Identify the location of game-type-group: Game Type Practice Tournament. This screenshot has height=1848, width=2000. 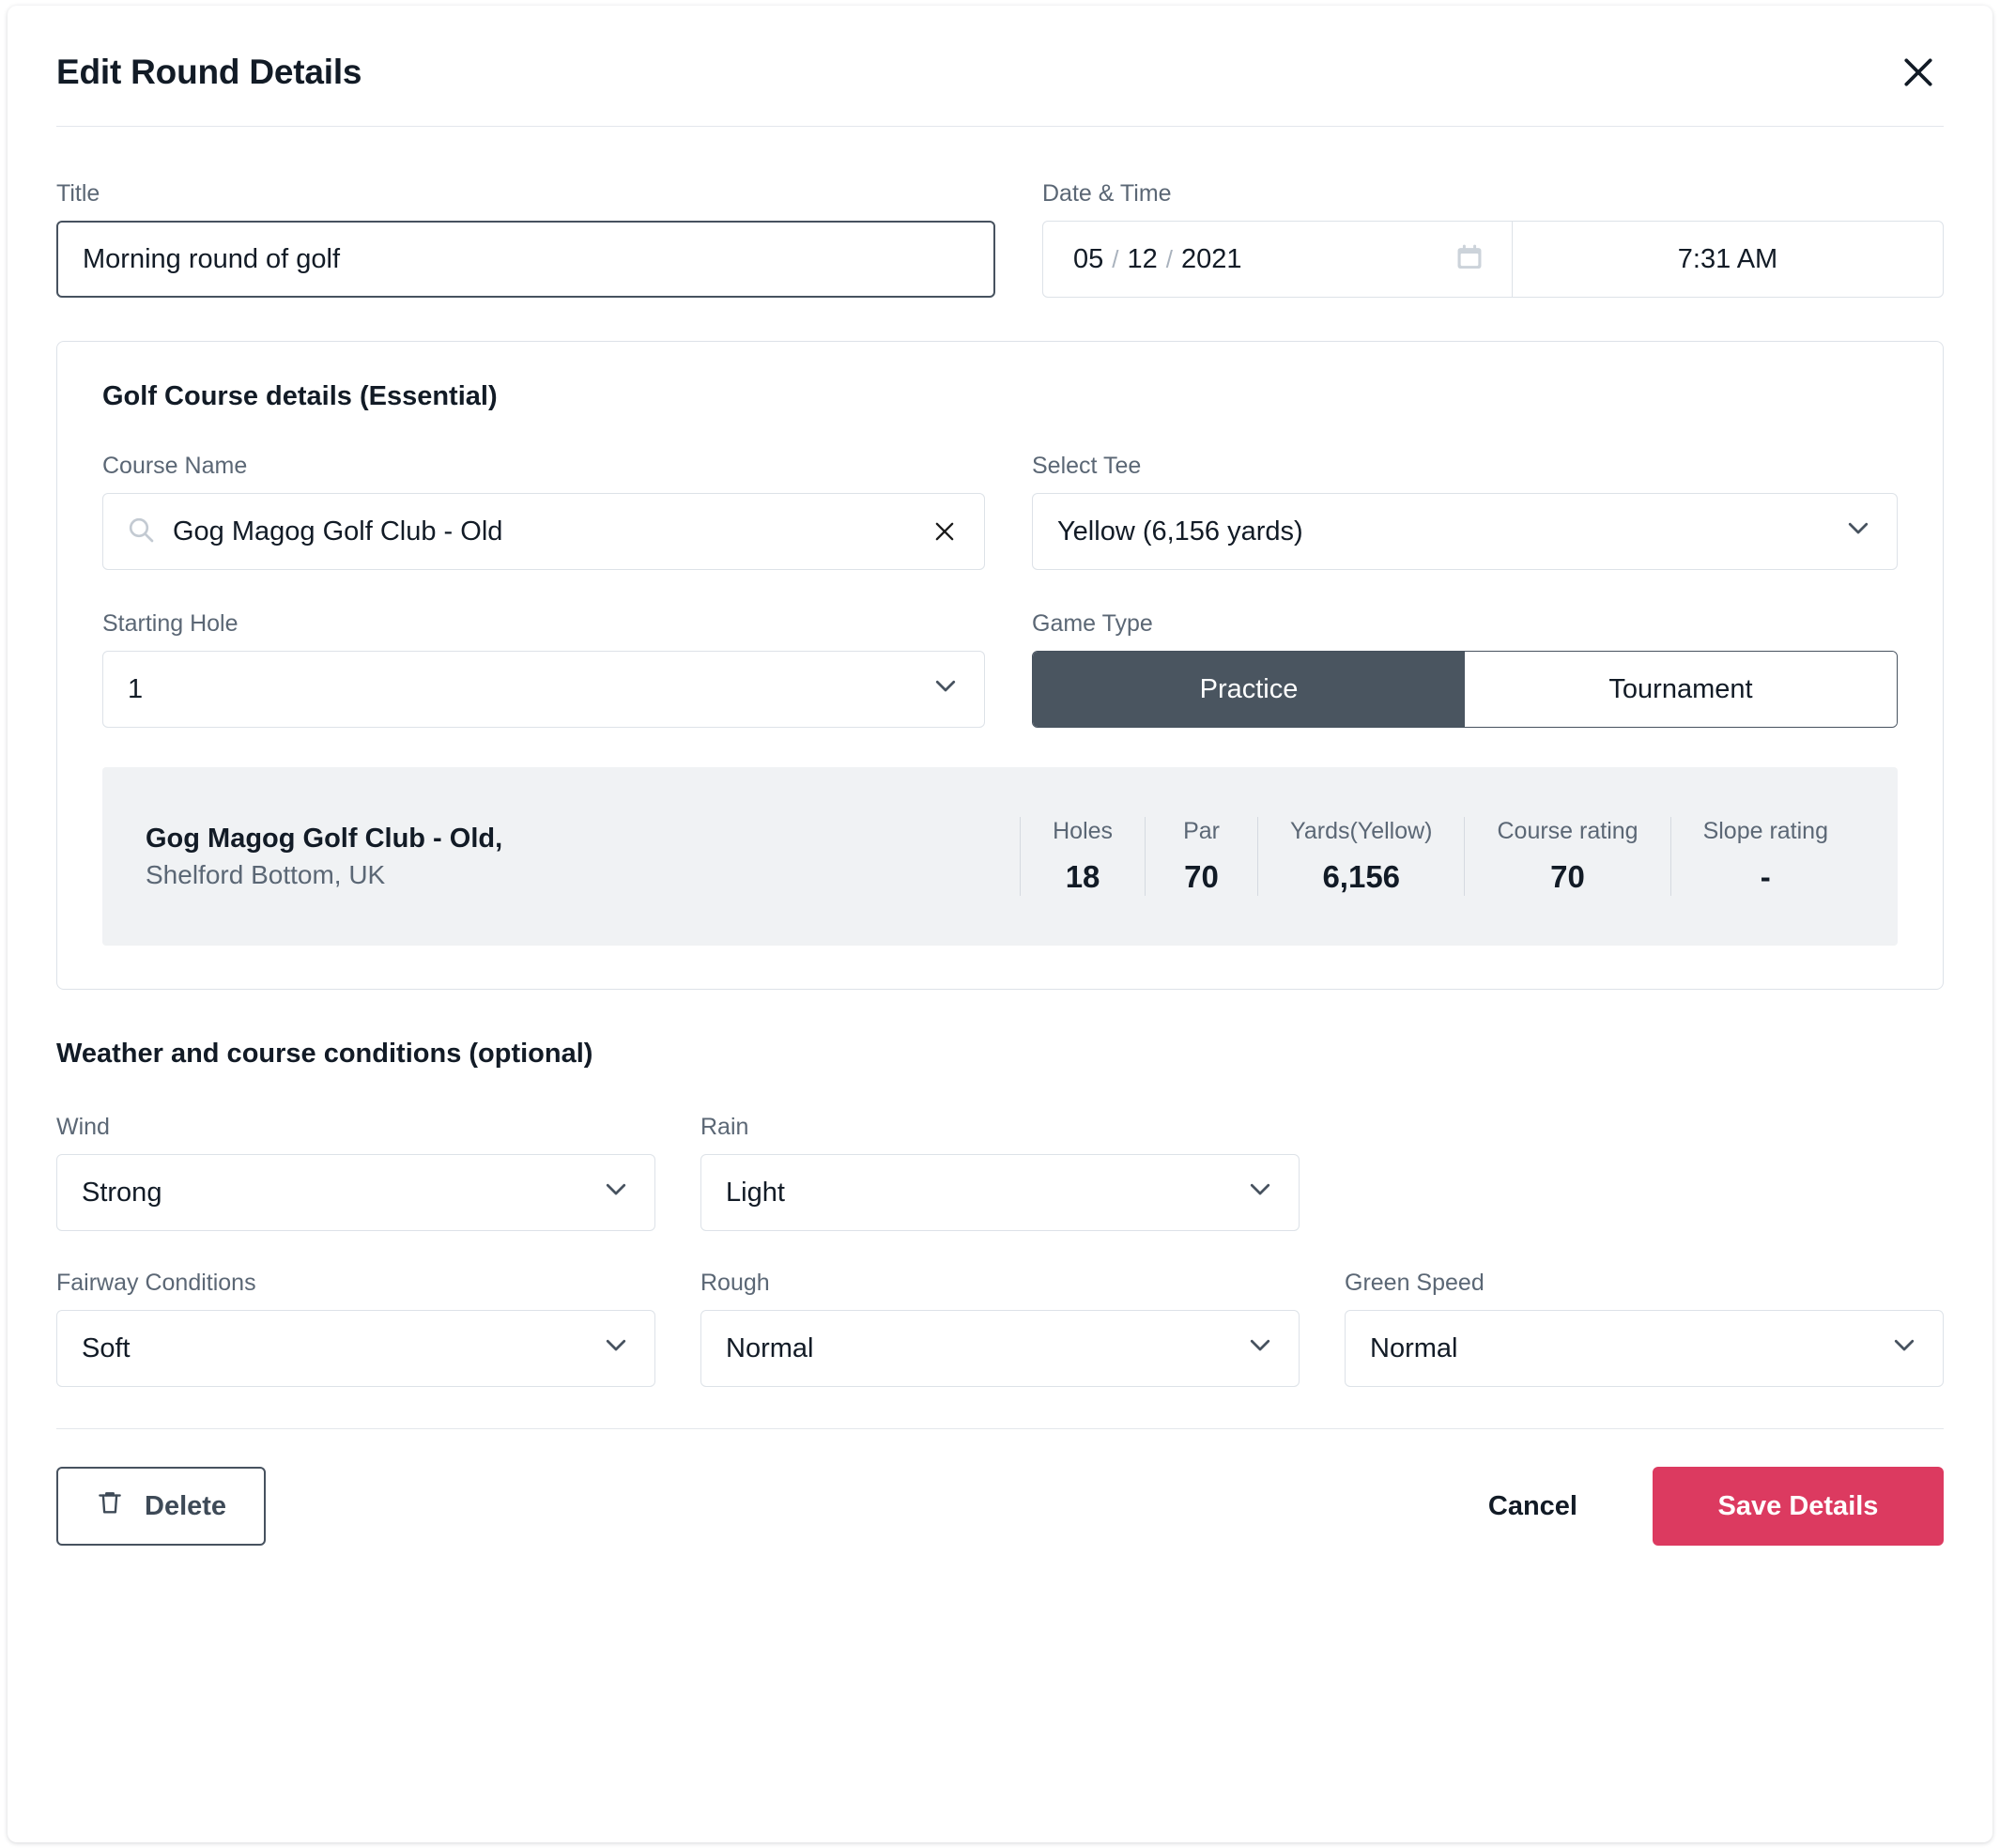
(1465, 668).